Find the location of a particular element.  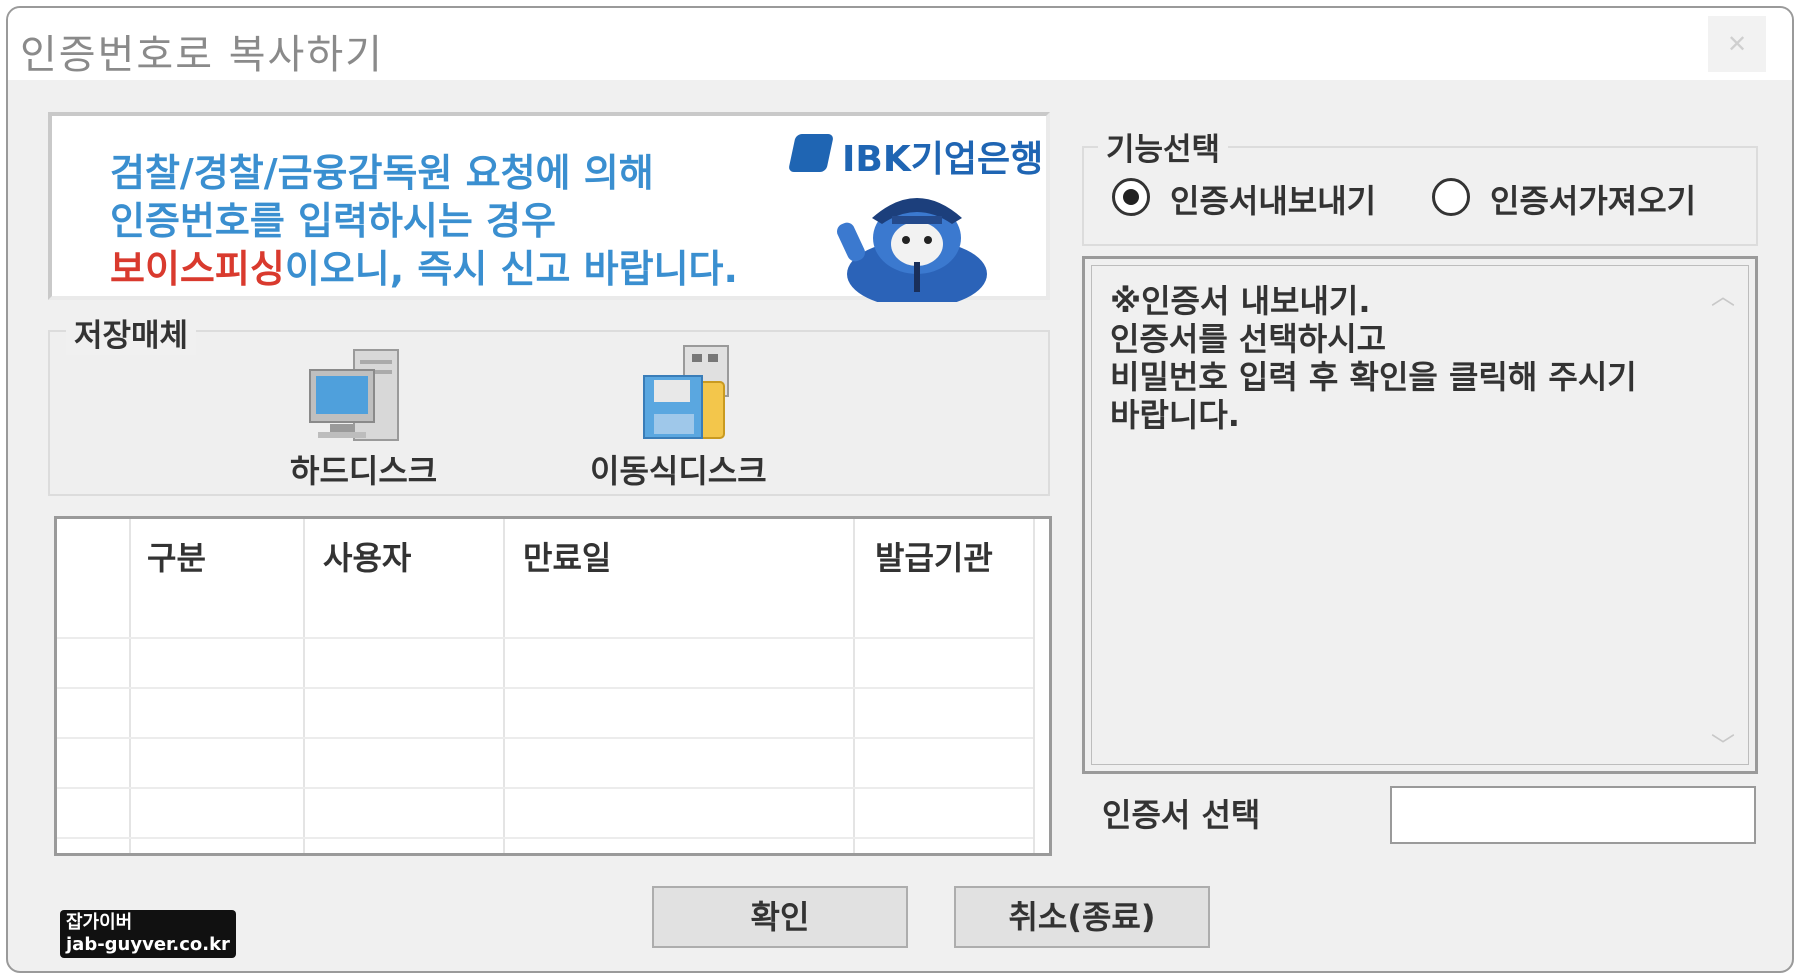

removable-disk-icon is located at coordinates (688, 394).